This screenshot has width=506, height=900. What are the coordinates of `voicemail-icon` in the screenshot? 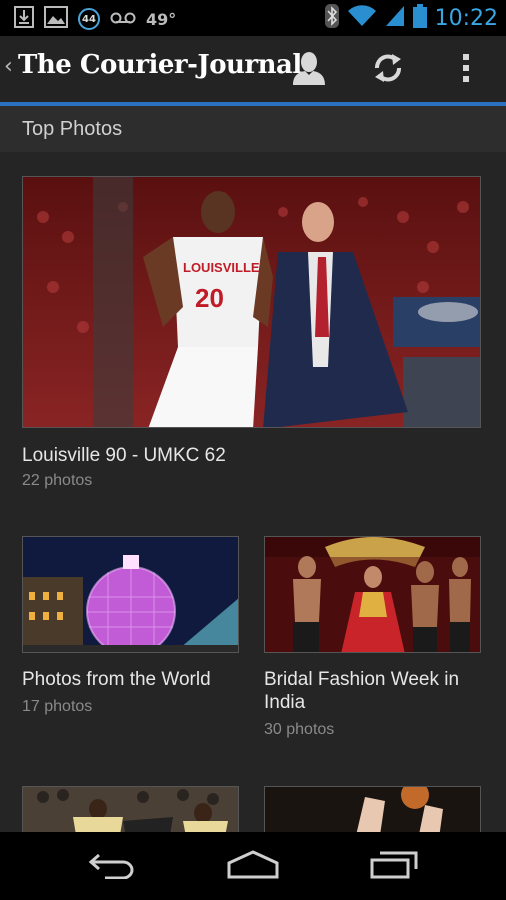 It's located at (123, 19).